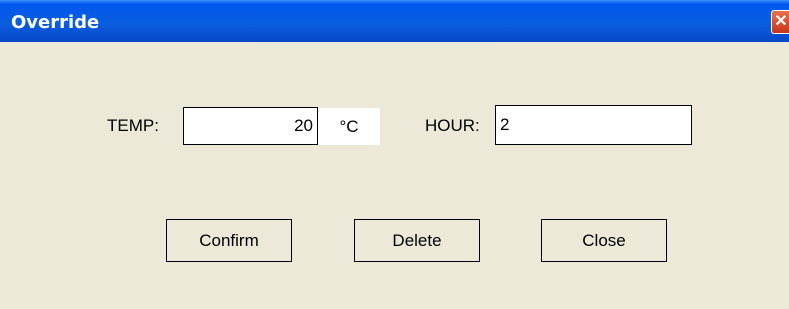  I want to click on temp-value: 20, so click(303, 125).